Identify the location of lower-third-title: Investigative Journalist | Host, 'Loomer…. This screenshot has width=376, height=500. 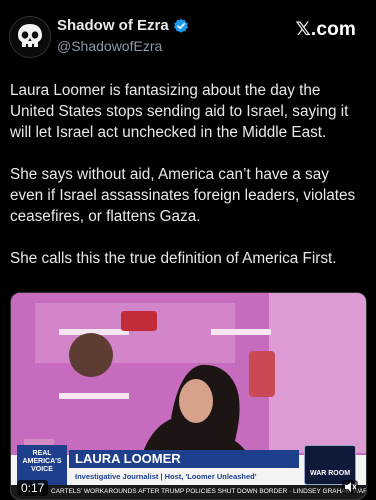
(166, 476).